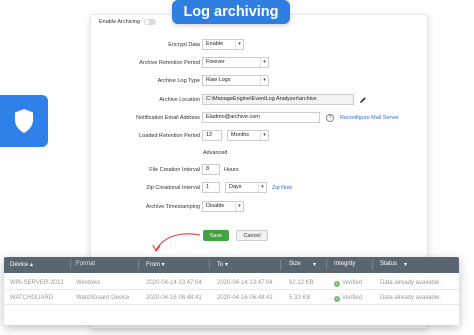  Describe the element at coordinates (216, 235) in the screenshot. I see `save-button: Save` at that location.